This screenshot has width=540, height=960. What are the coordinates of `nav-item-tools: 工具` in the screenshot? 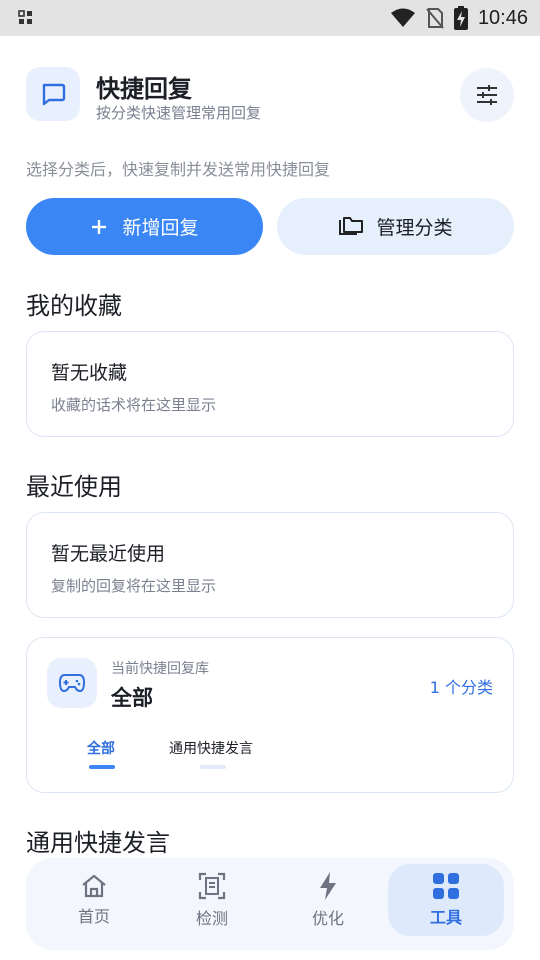 It's located at (446, 900).